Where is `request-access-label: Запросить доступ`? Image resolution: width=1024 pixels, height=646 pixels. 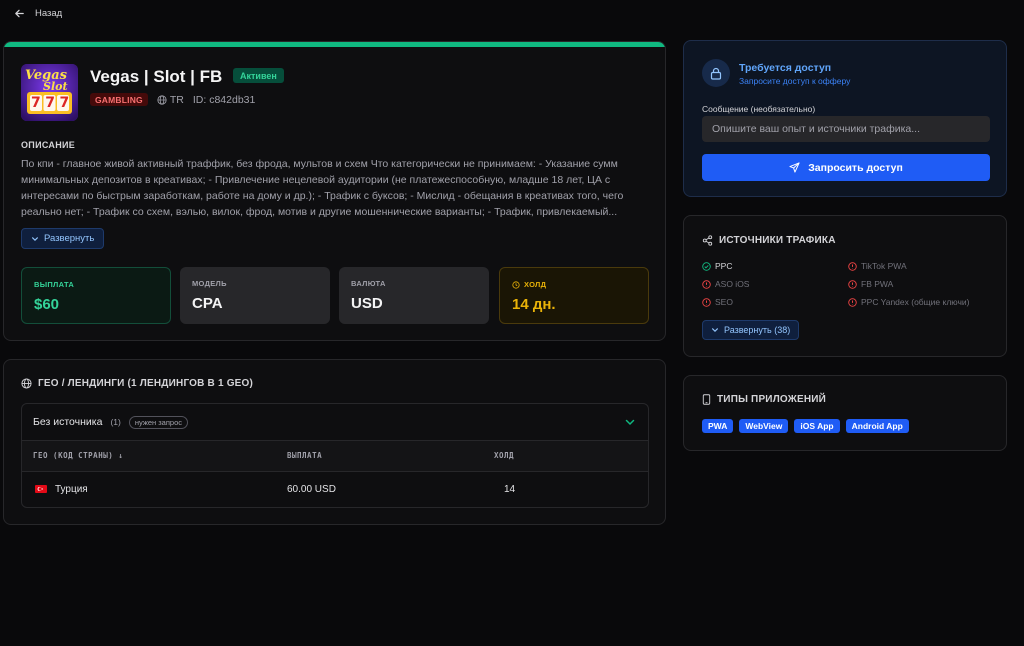 request-access-label: Запросить доступ is located at coordinates (855, 167).